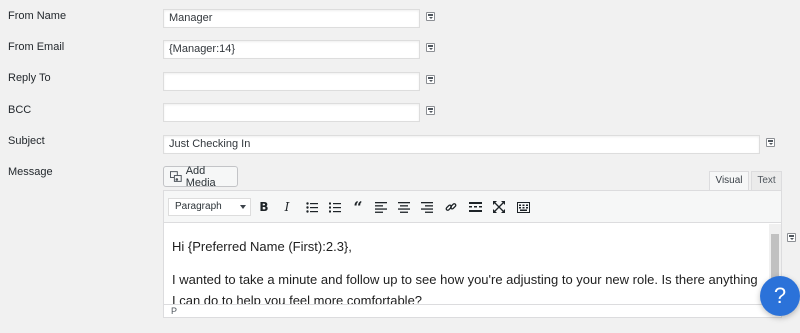 The image size is (800, 333). Describe the element at coordinates (29, 78) in the screenshot. I see `reply-to-label: Reply To` at that location.